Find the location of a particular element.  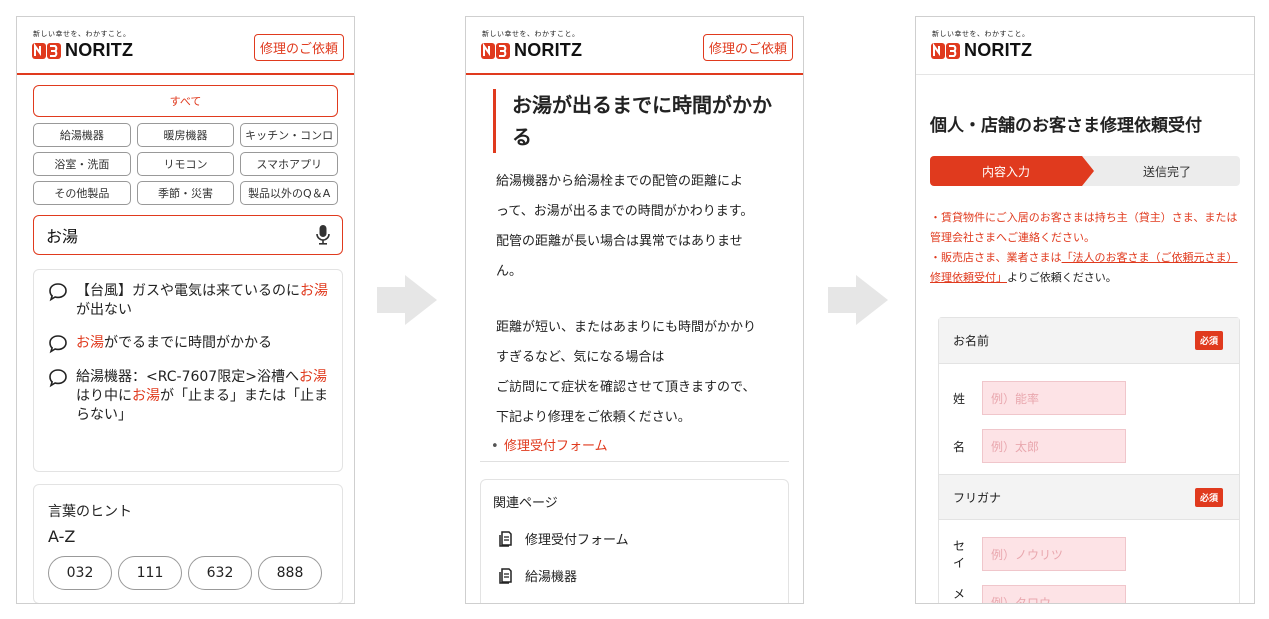

word-hint-panel: 言葉のヒント A-Z 032 111 632 888 is located at coordinates (188, 543).